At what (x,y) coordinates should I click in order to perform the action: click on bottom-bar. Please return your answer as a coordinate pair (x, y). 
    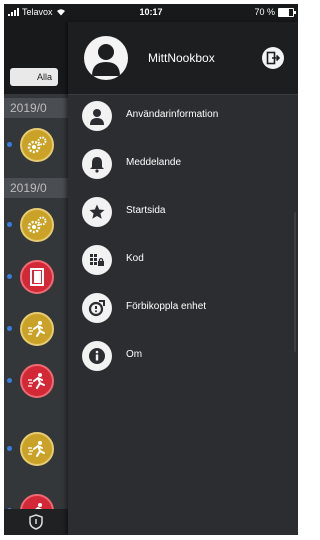
    Looking at the image, I should click on (36, 522).